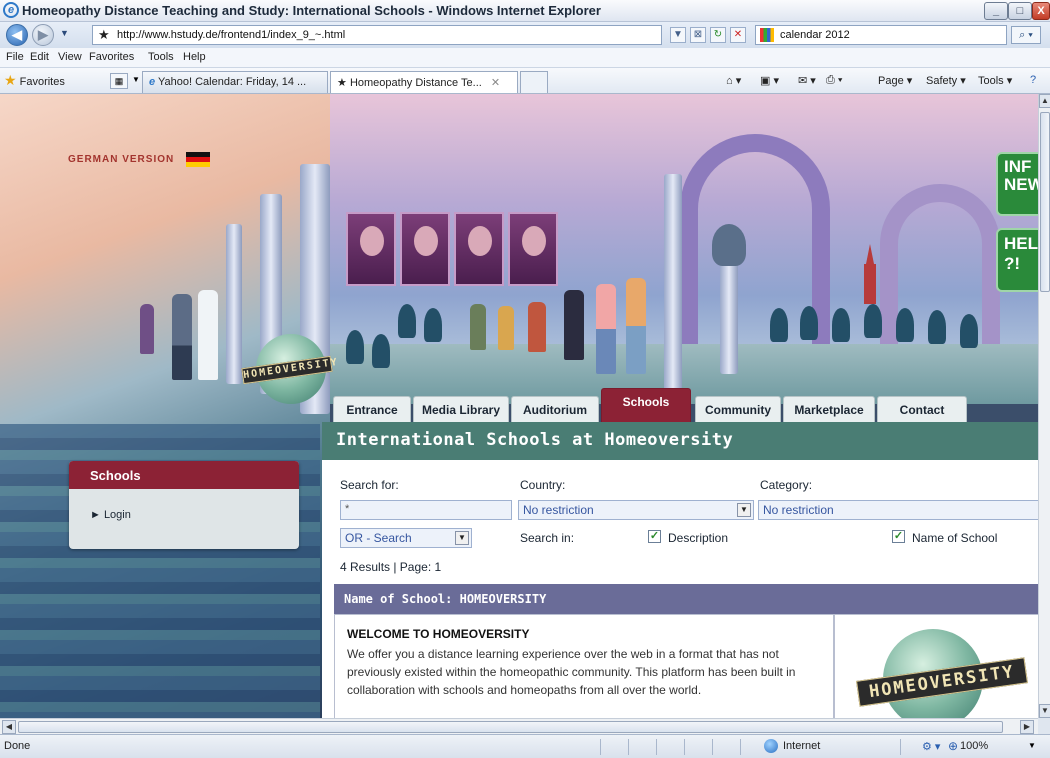 The image size is (1050, 758). Describe the element at coordinates (698, 35) in the screenshot. I see `compatibility-view-icon: ⊠` at that location.